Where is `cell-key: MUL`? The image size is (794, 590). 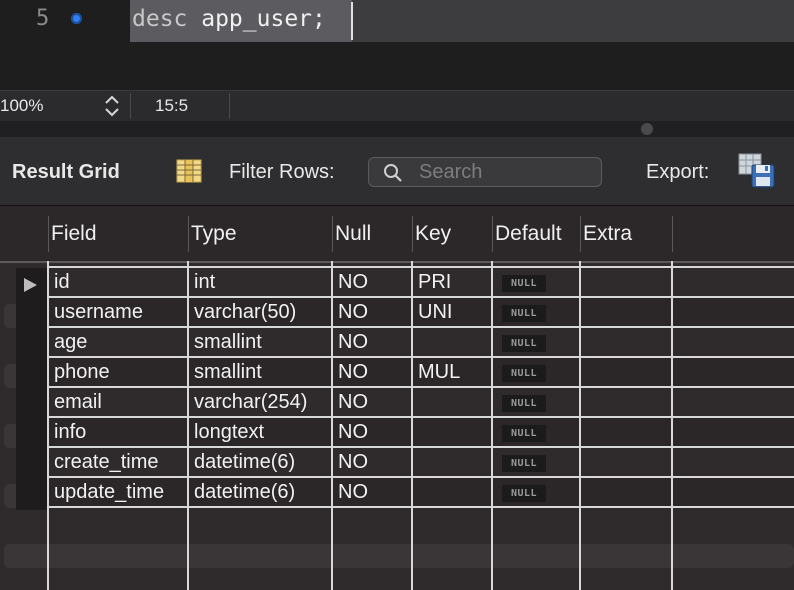
cell-key: MUL is located at coordinates (439, 372).